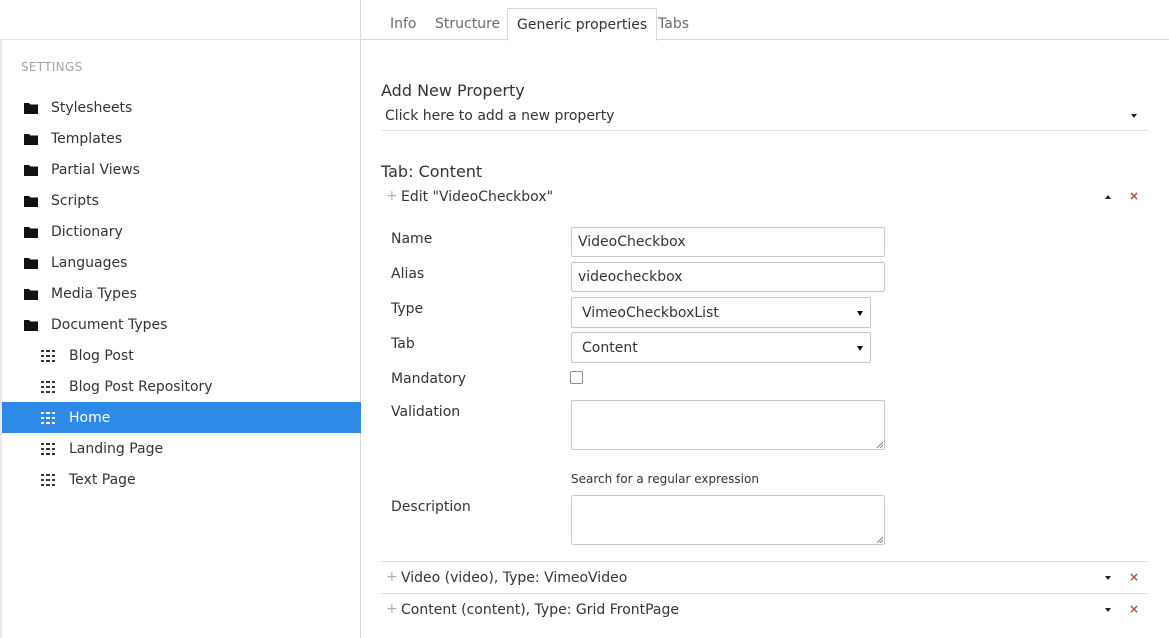 This screenshot has width=1169, height=638. I want to click on tree-item-text-page: Text Page, so click(181, 479).